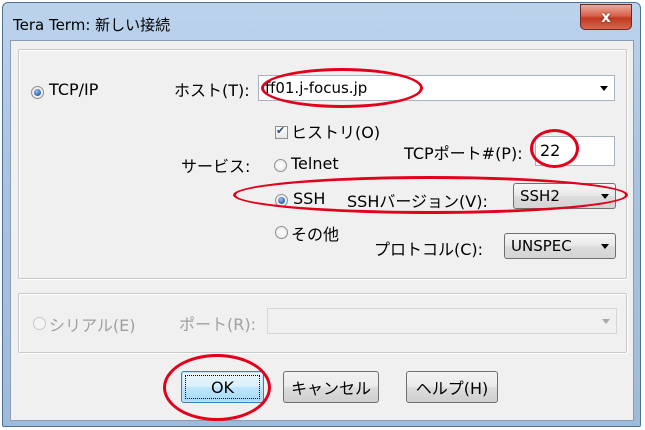 This screenshot has height=430, width=645. Describe the element at coordinates (281, 200) in the screenshot. I see `ssh-radio` at that location.